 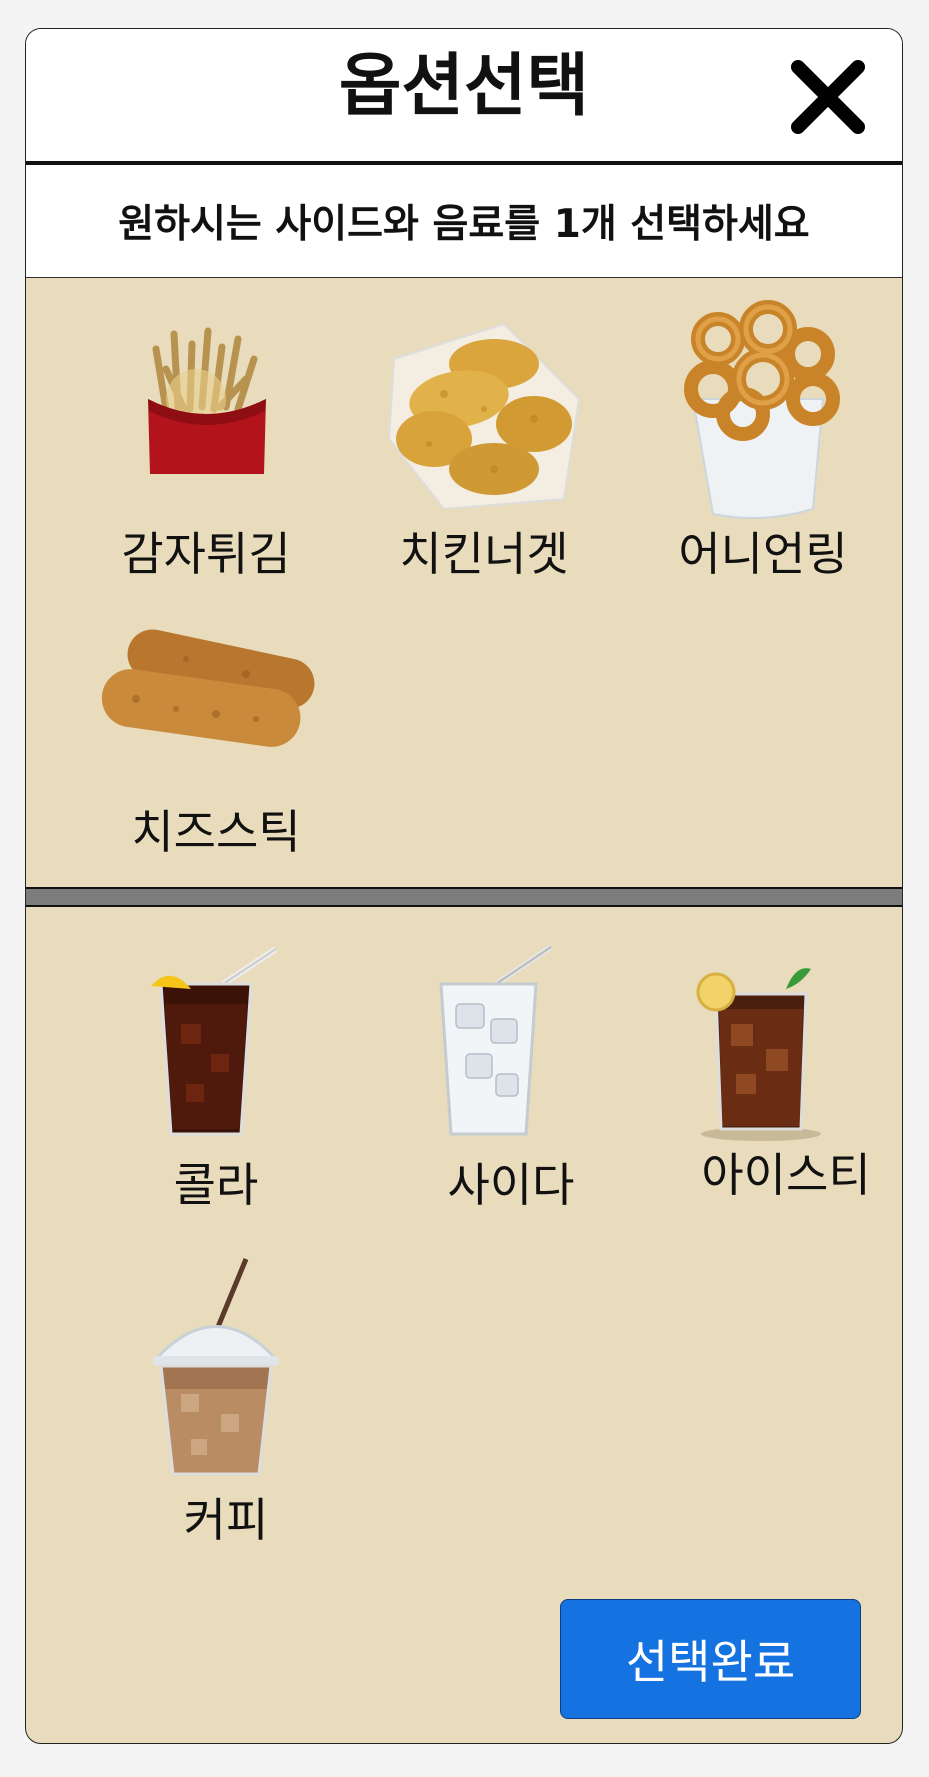 I want to click on side-option-cheese-sticks: 치즈스틱, so click(x=216, y=754).